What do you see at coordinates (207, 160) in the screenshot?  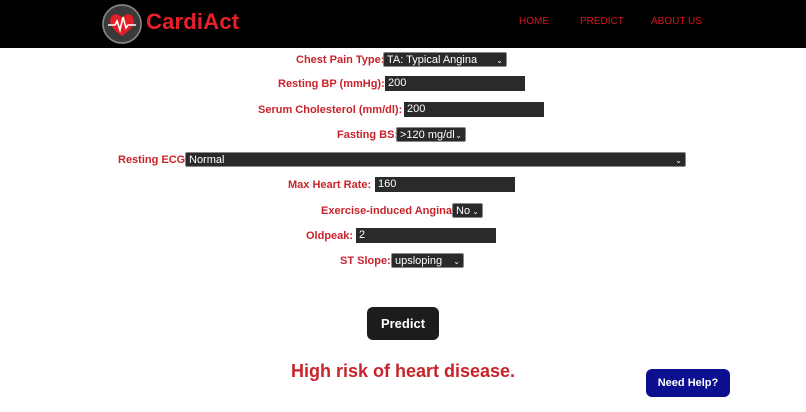 I see `resting-ecg-value: Normal` at bounding box center [207, 160].